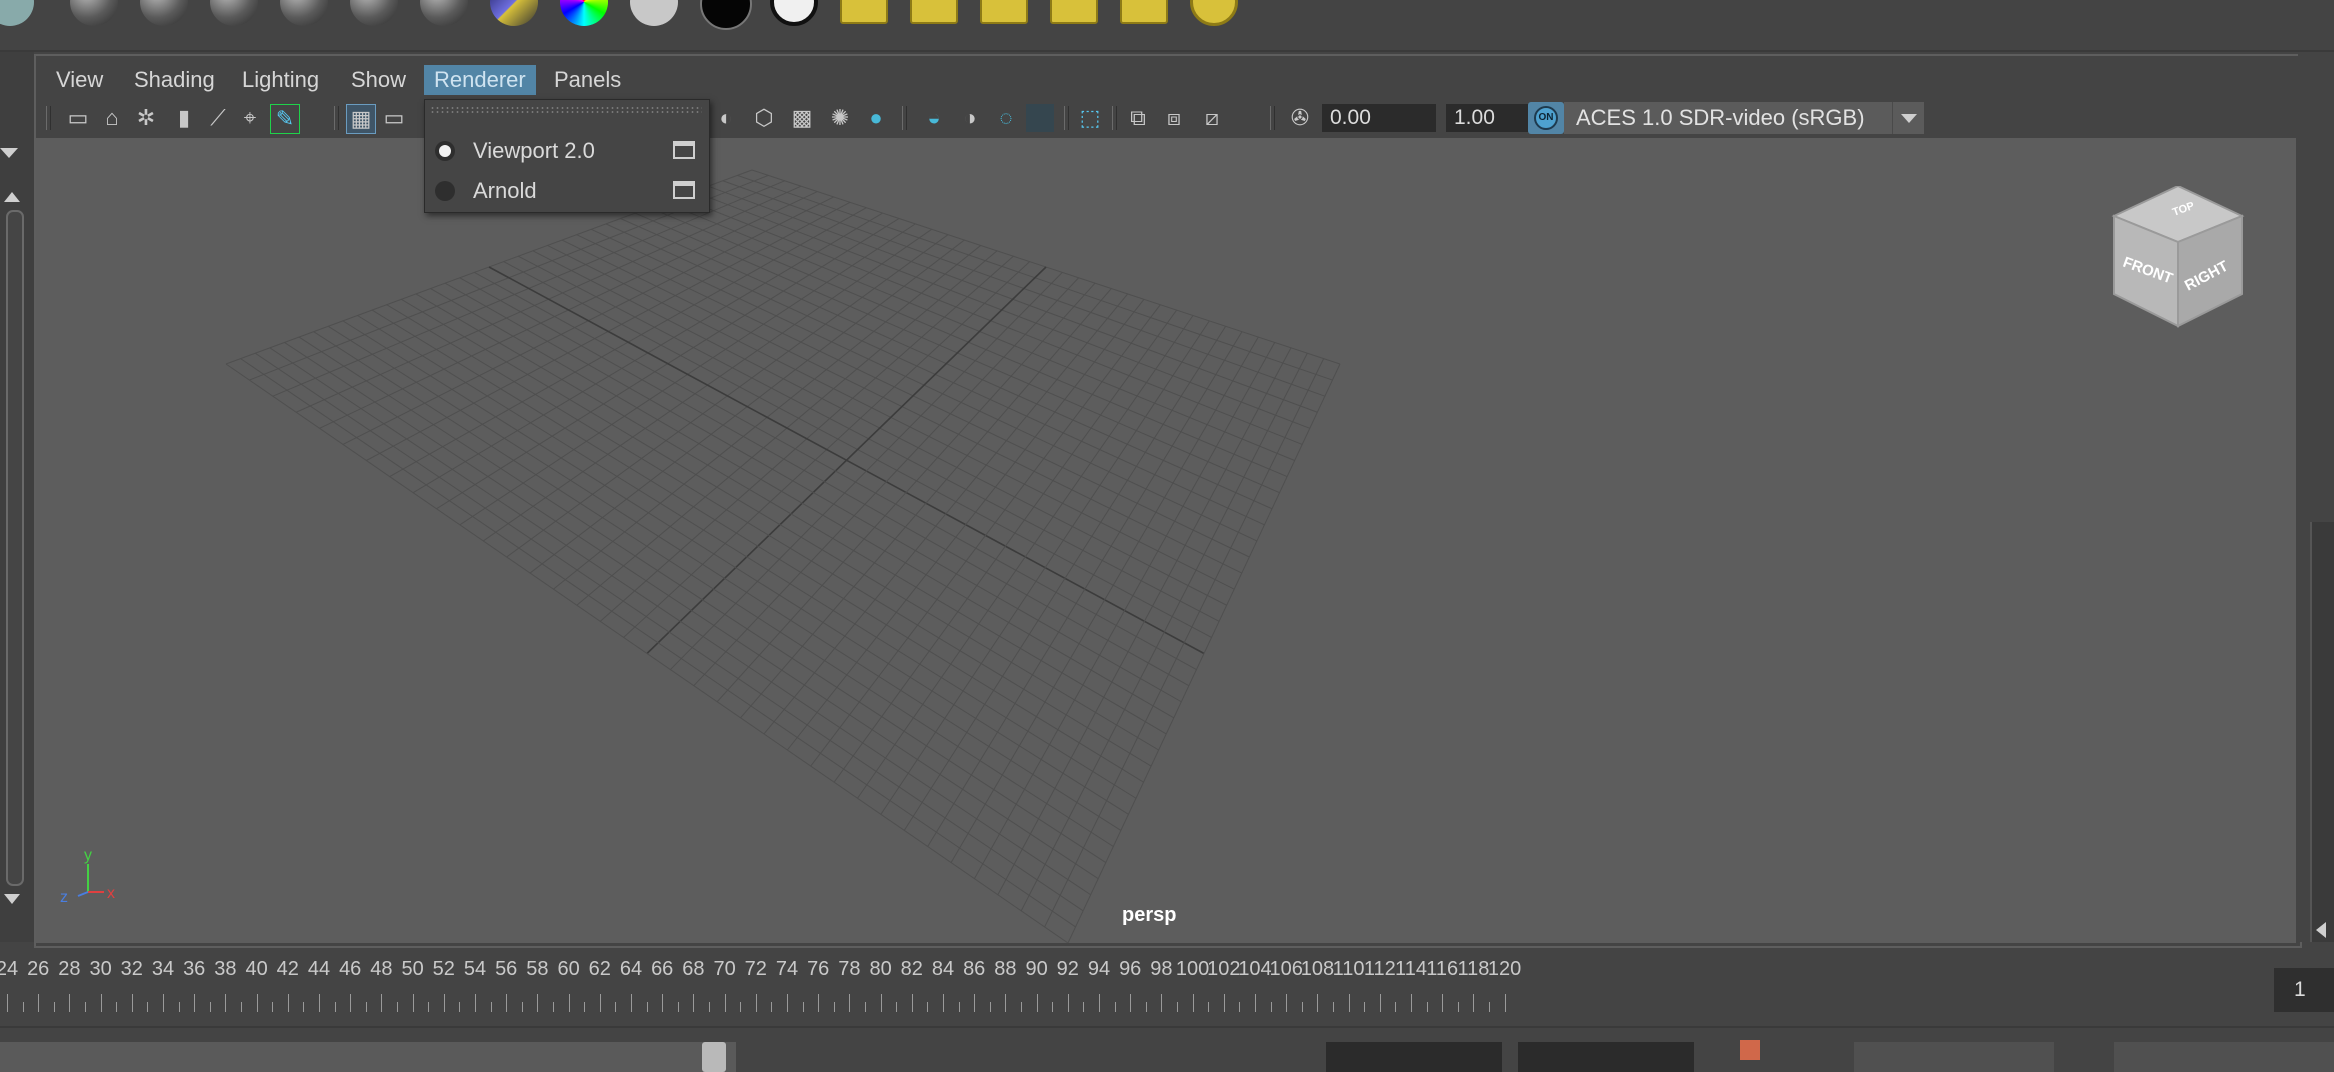 The width and height of the screenshot is (2334, 1072). Describe the element at coordinates (566, 151) in the screenshot. I see `renderer-item-viewport-2: Viewport 2.0` at that location.